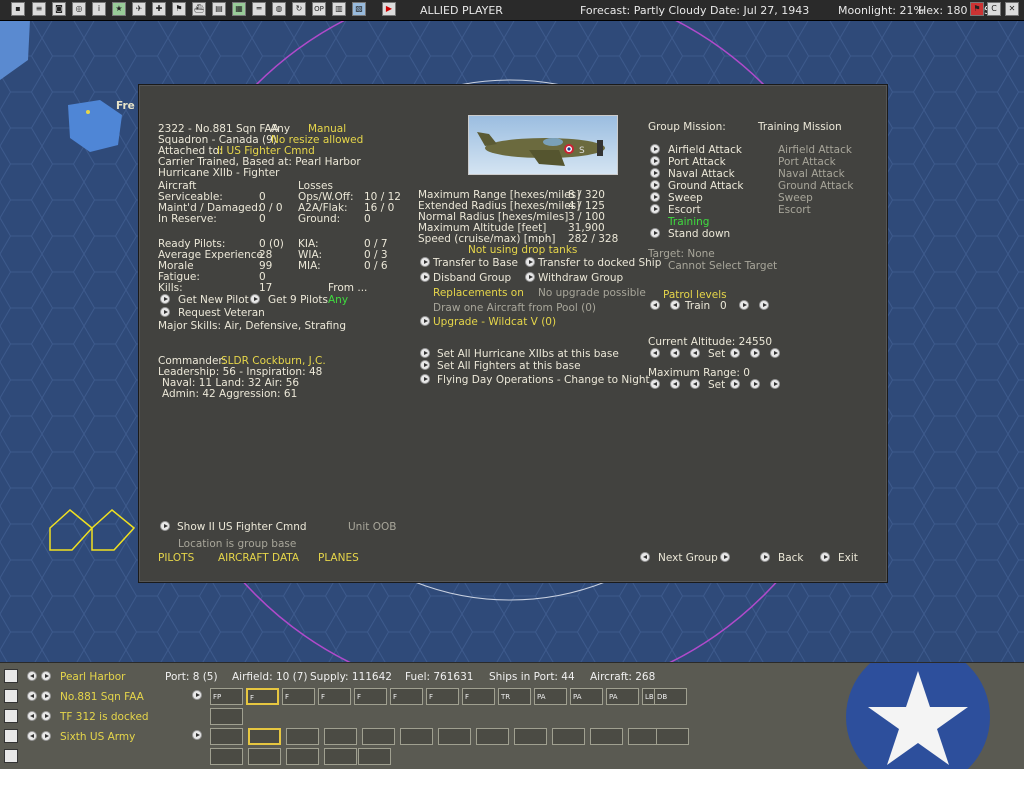  Describe the element at coordinates (705, 150) in the screenshot. I see `mission-airfield-attack: Airfield Attack` at that location.